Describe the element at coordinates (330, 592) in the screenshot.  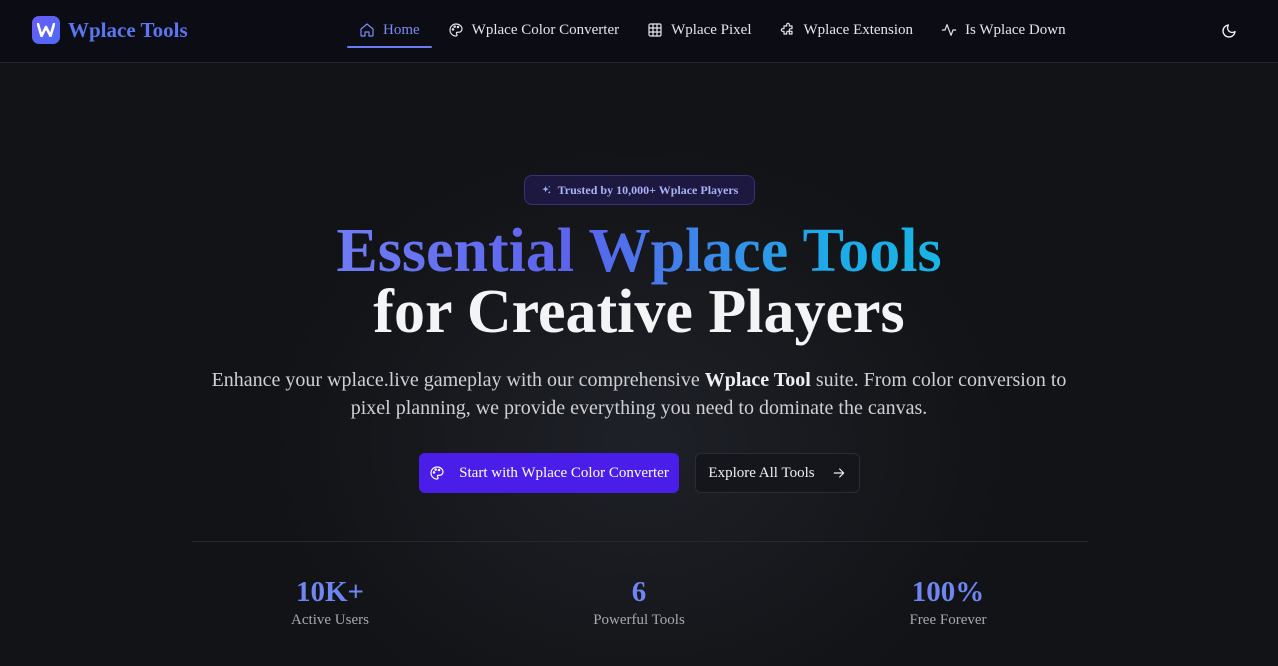
I see `stat-value: 10K+` at that location.